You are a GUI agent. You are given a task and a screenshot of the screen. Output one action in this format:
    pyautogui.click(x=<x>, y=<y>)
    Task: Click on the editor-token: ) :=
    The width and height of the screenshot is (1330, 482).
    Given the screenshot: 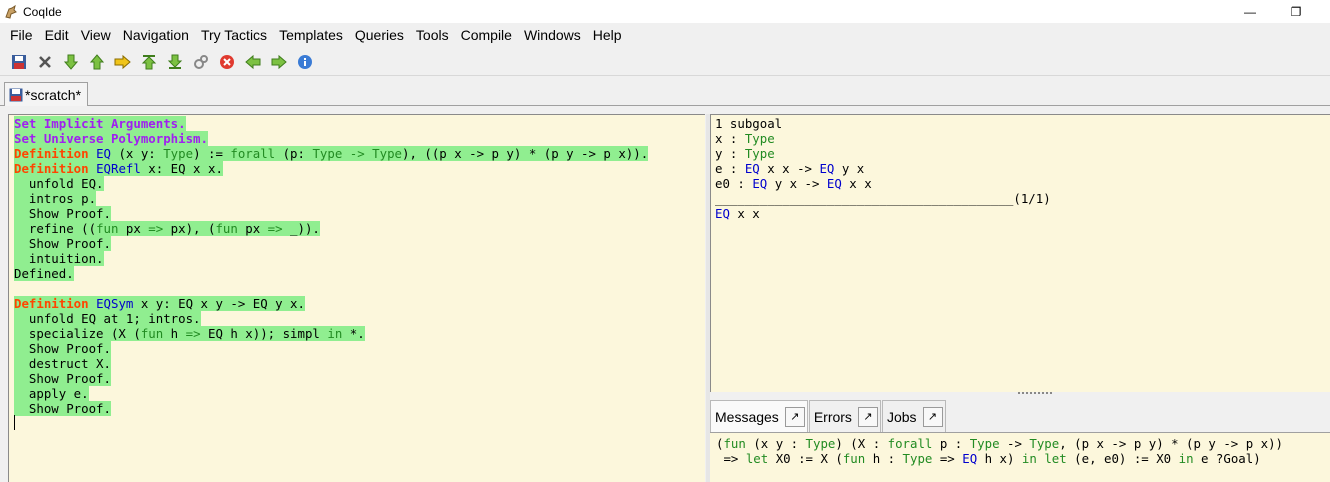 What is the action you would take?
    pyautogui.click(x=212, y=153)
    